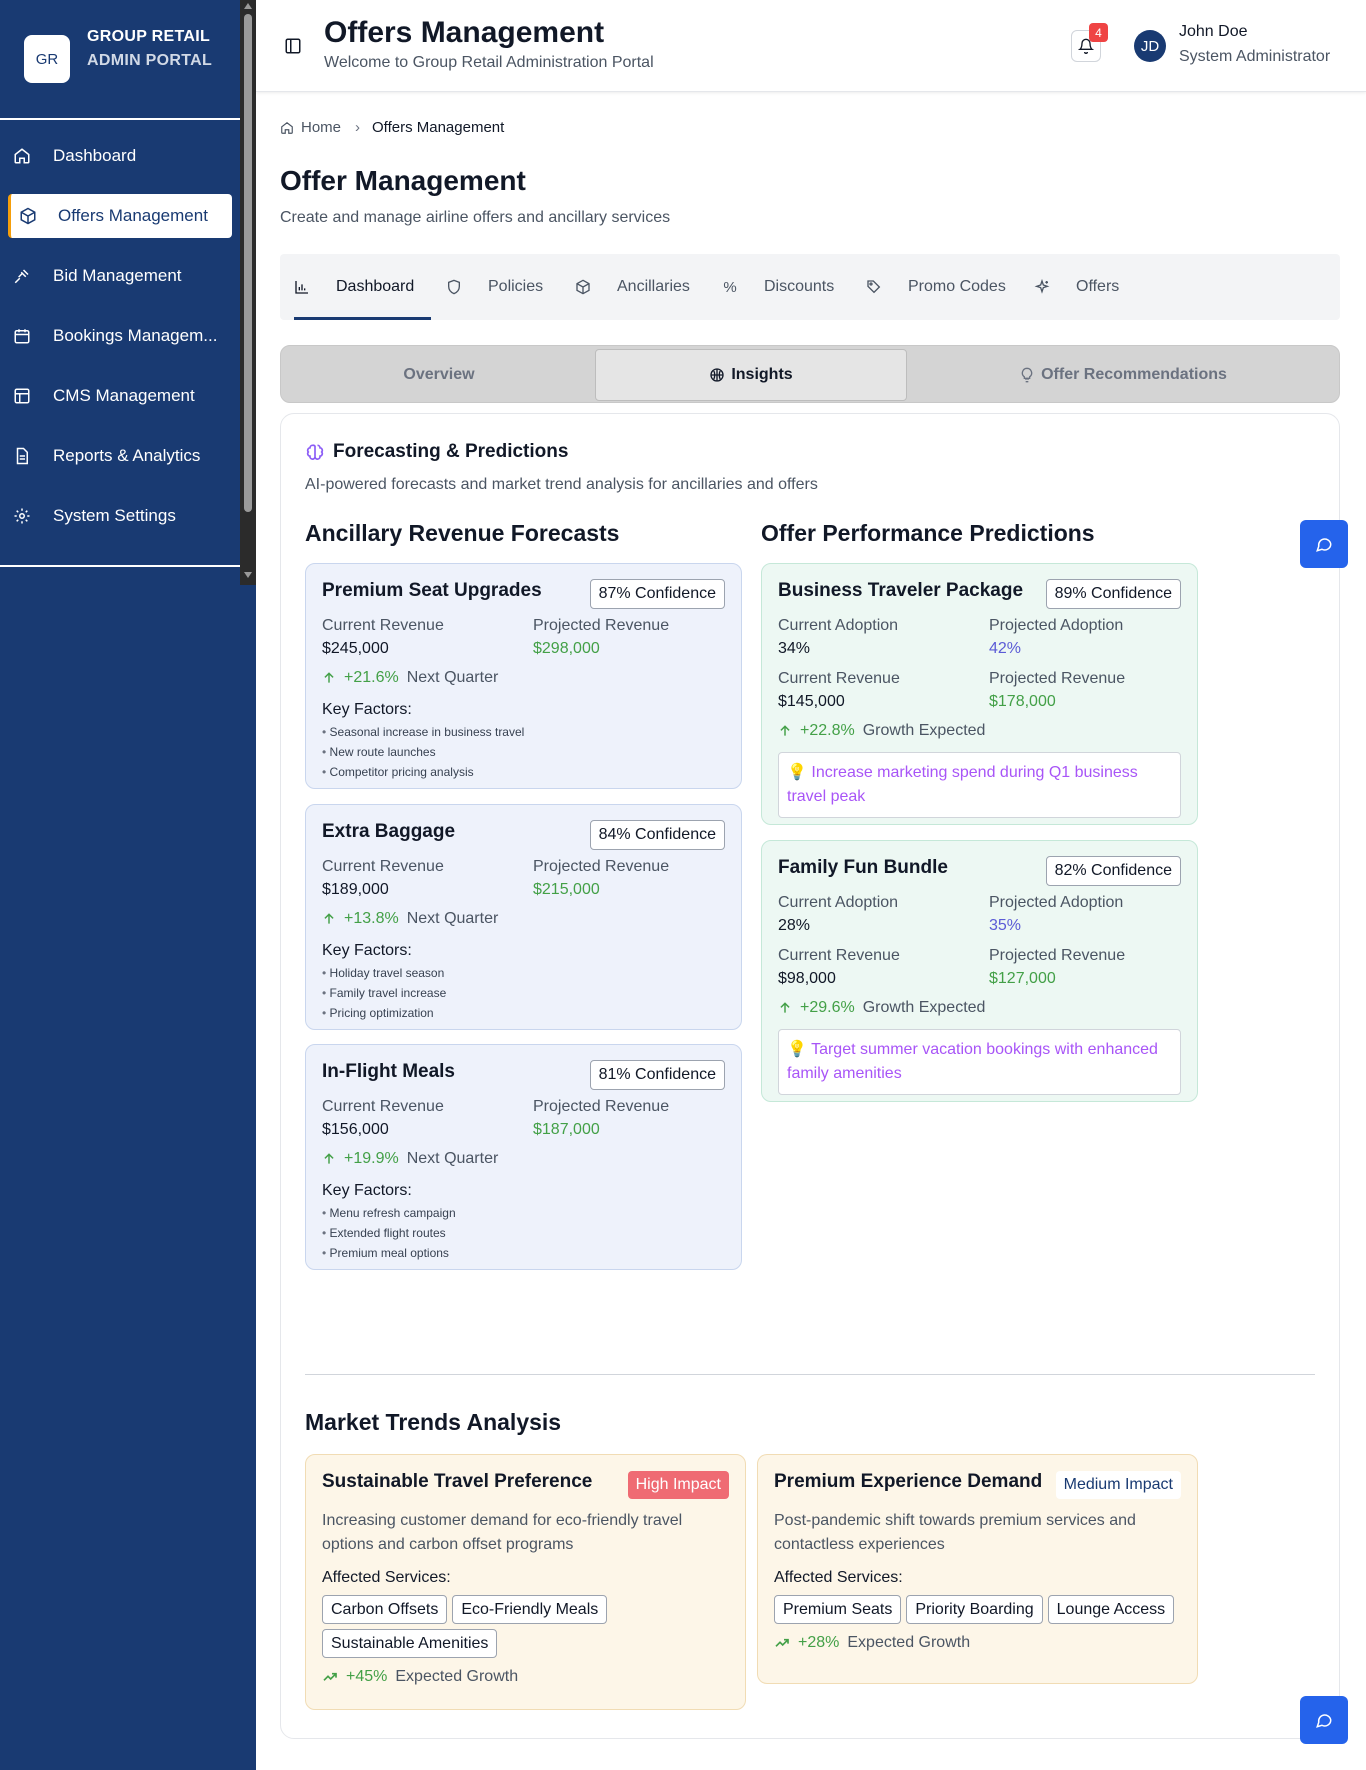 This screenshot has height=1770, width=1366. Describe the element at coordinates (383, 1106) in the screenshot. I see `current-revenue-label: Current Revenue` at that location.